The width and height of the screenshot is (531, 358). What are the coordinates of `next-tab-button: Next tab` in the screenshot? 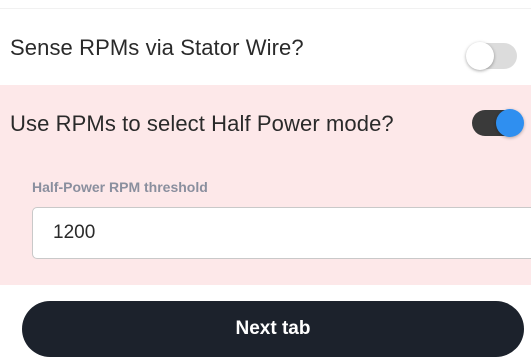 It's located at (273, 329).